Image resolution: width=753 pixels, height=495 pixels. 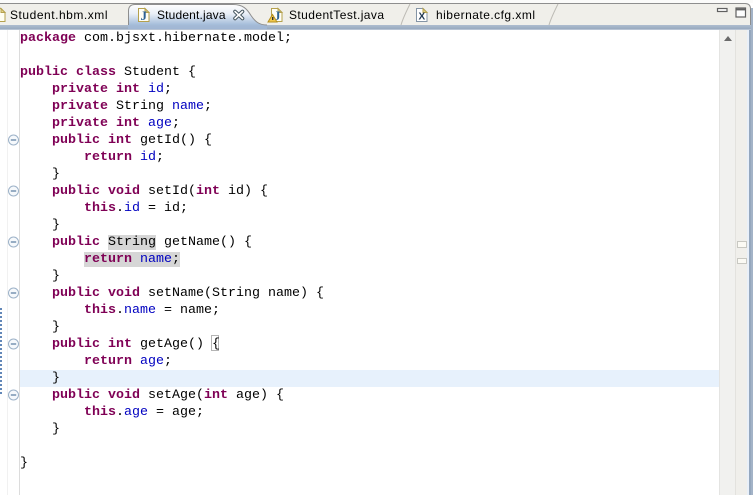 What do you see at coordinates (485, 15) in the screenshot?
I see `svg-text: hibernate.cfg.xml` at bounding box center [485, 15].